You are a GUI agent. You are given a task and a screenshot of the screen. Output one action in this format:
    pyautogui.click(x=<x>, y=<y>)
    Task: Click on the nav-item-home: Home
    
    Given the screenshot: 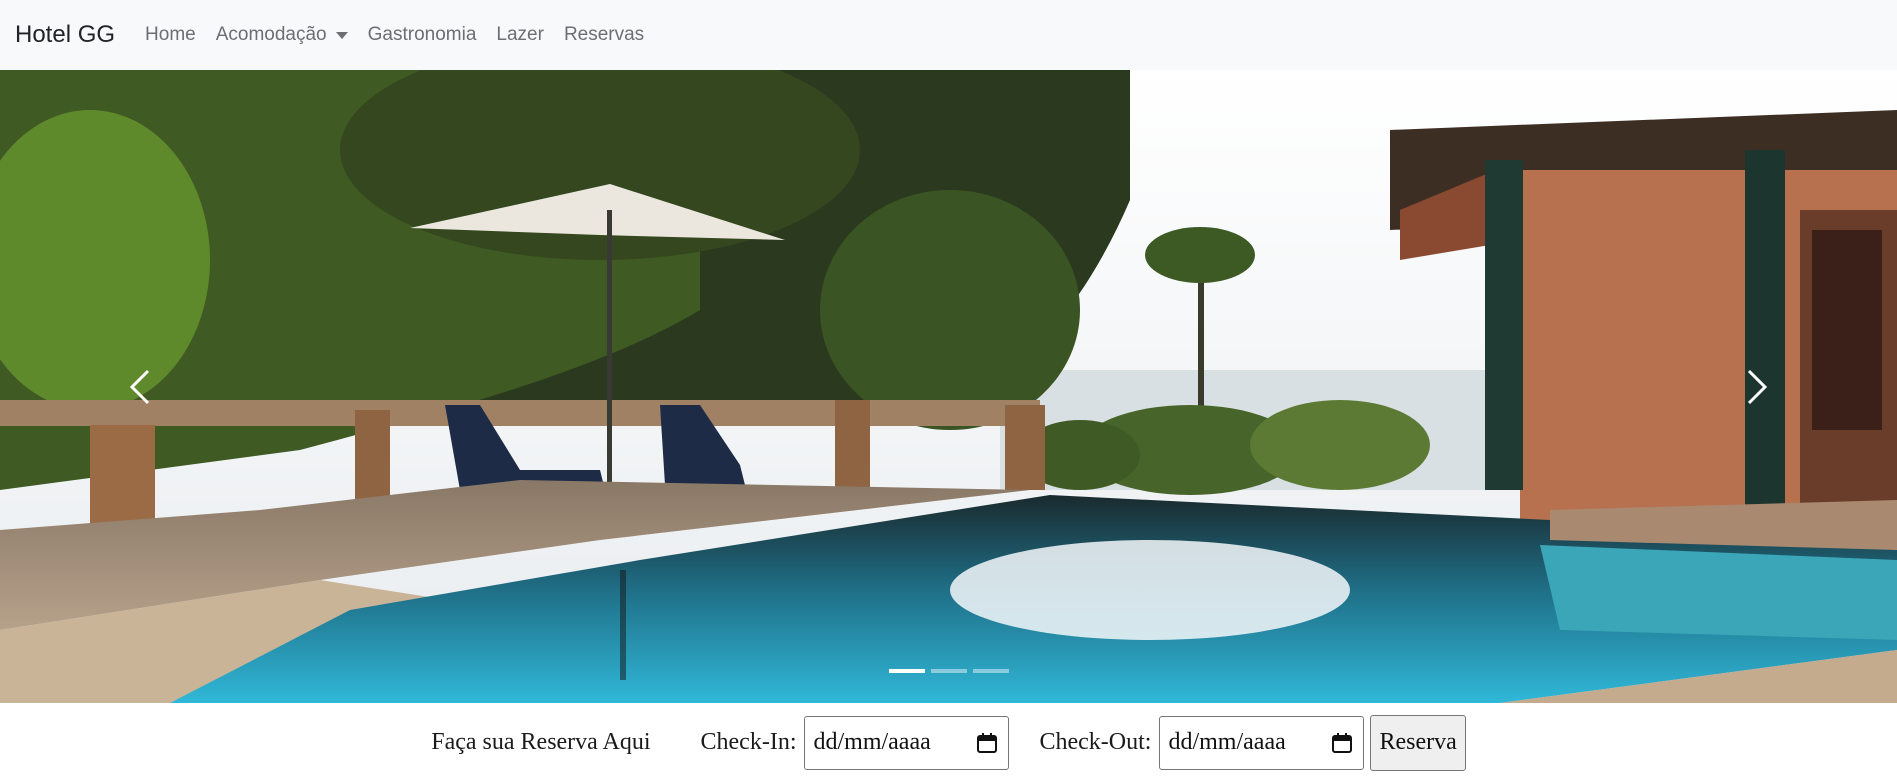 What is the action you would take?
    pyautogui.click(x=170, y=35)
    